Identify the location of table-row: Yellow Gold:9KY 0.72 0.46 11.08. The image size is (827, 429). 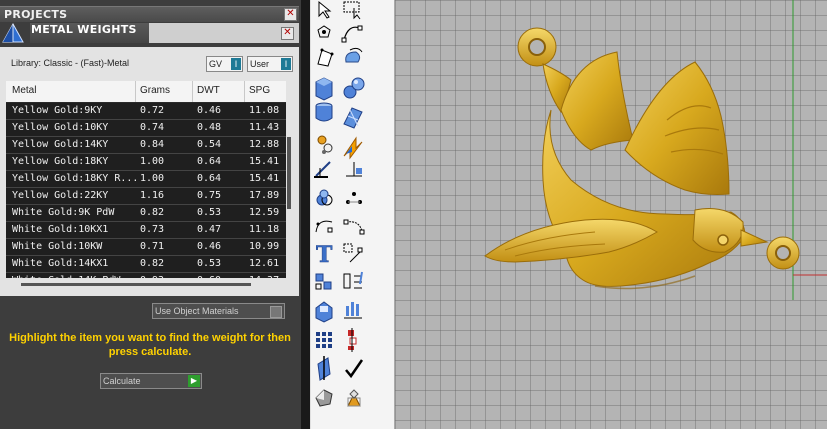
(146, 111).